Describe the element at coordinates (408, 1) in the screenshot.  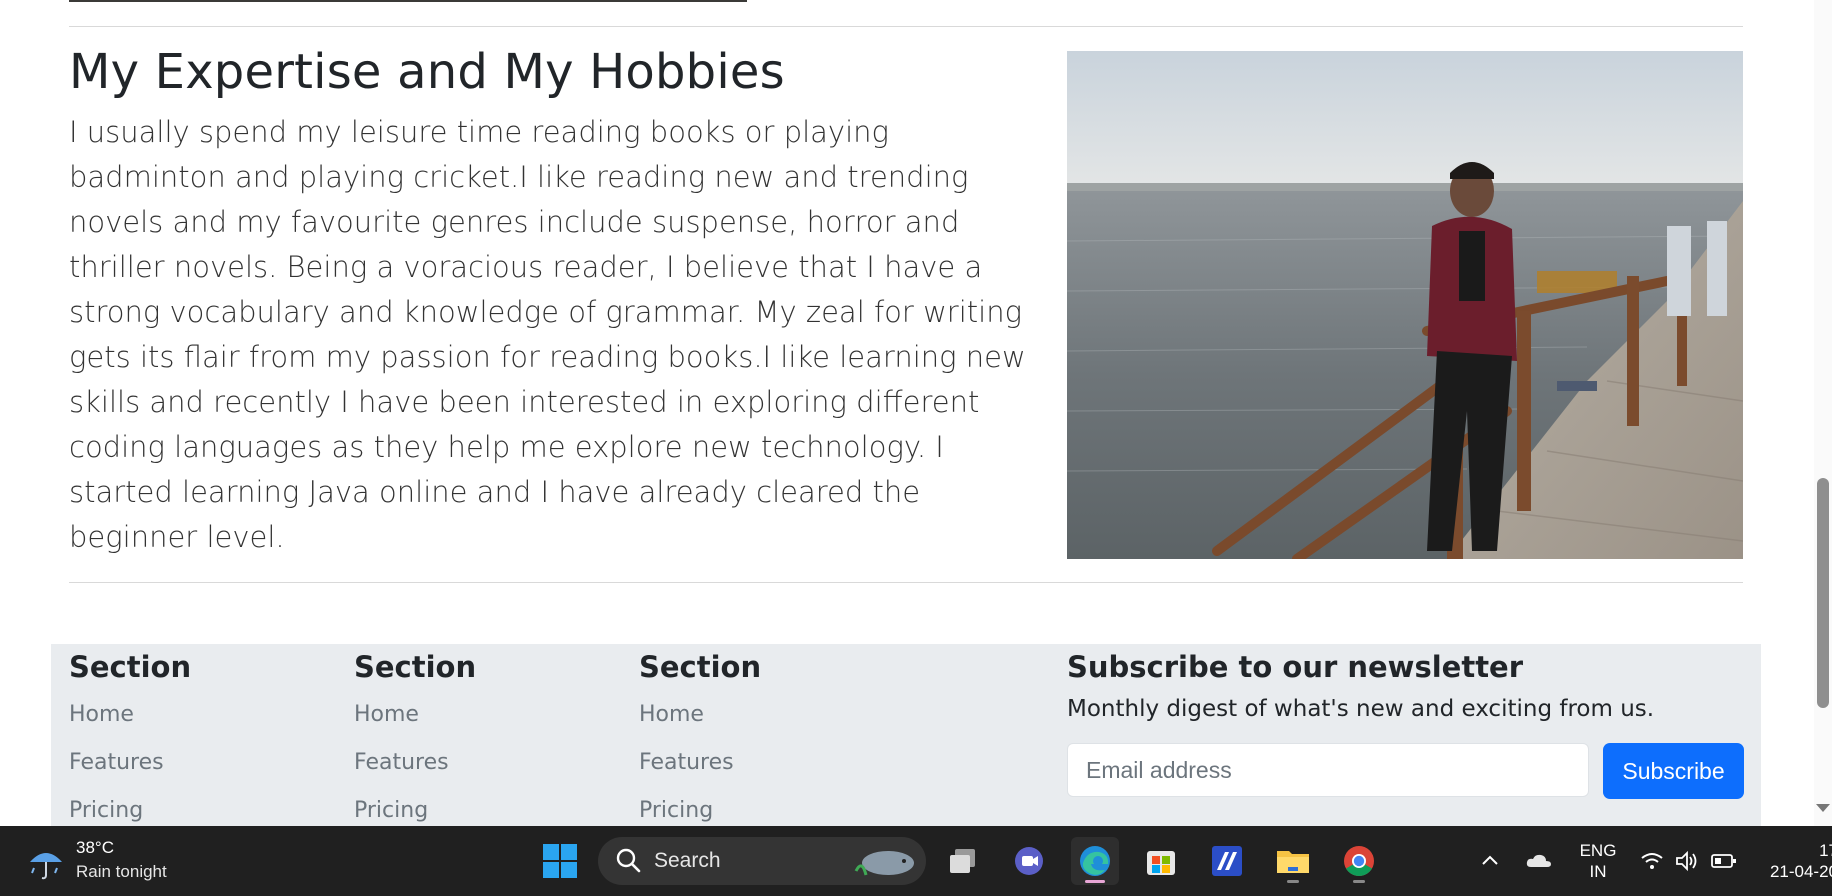
I see `previous-image-edge` at that location.